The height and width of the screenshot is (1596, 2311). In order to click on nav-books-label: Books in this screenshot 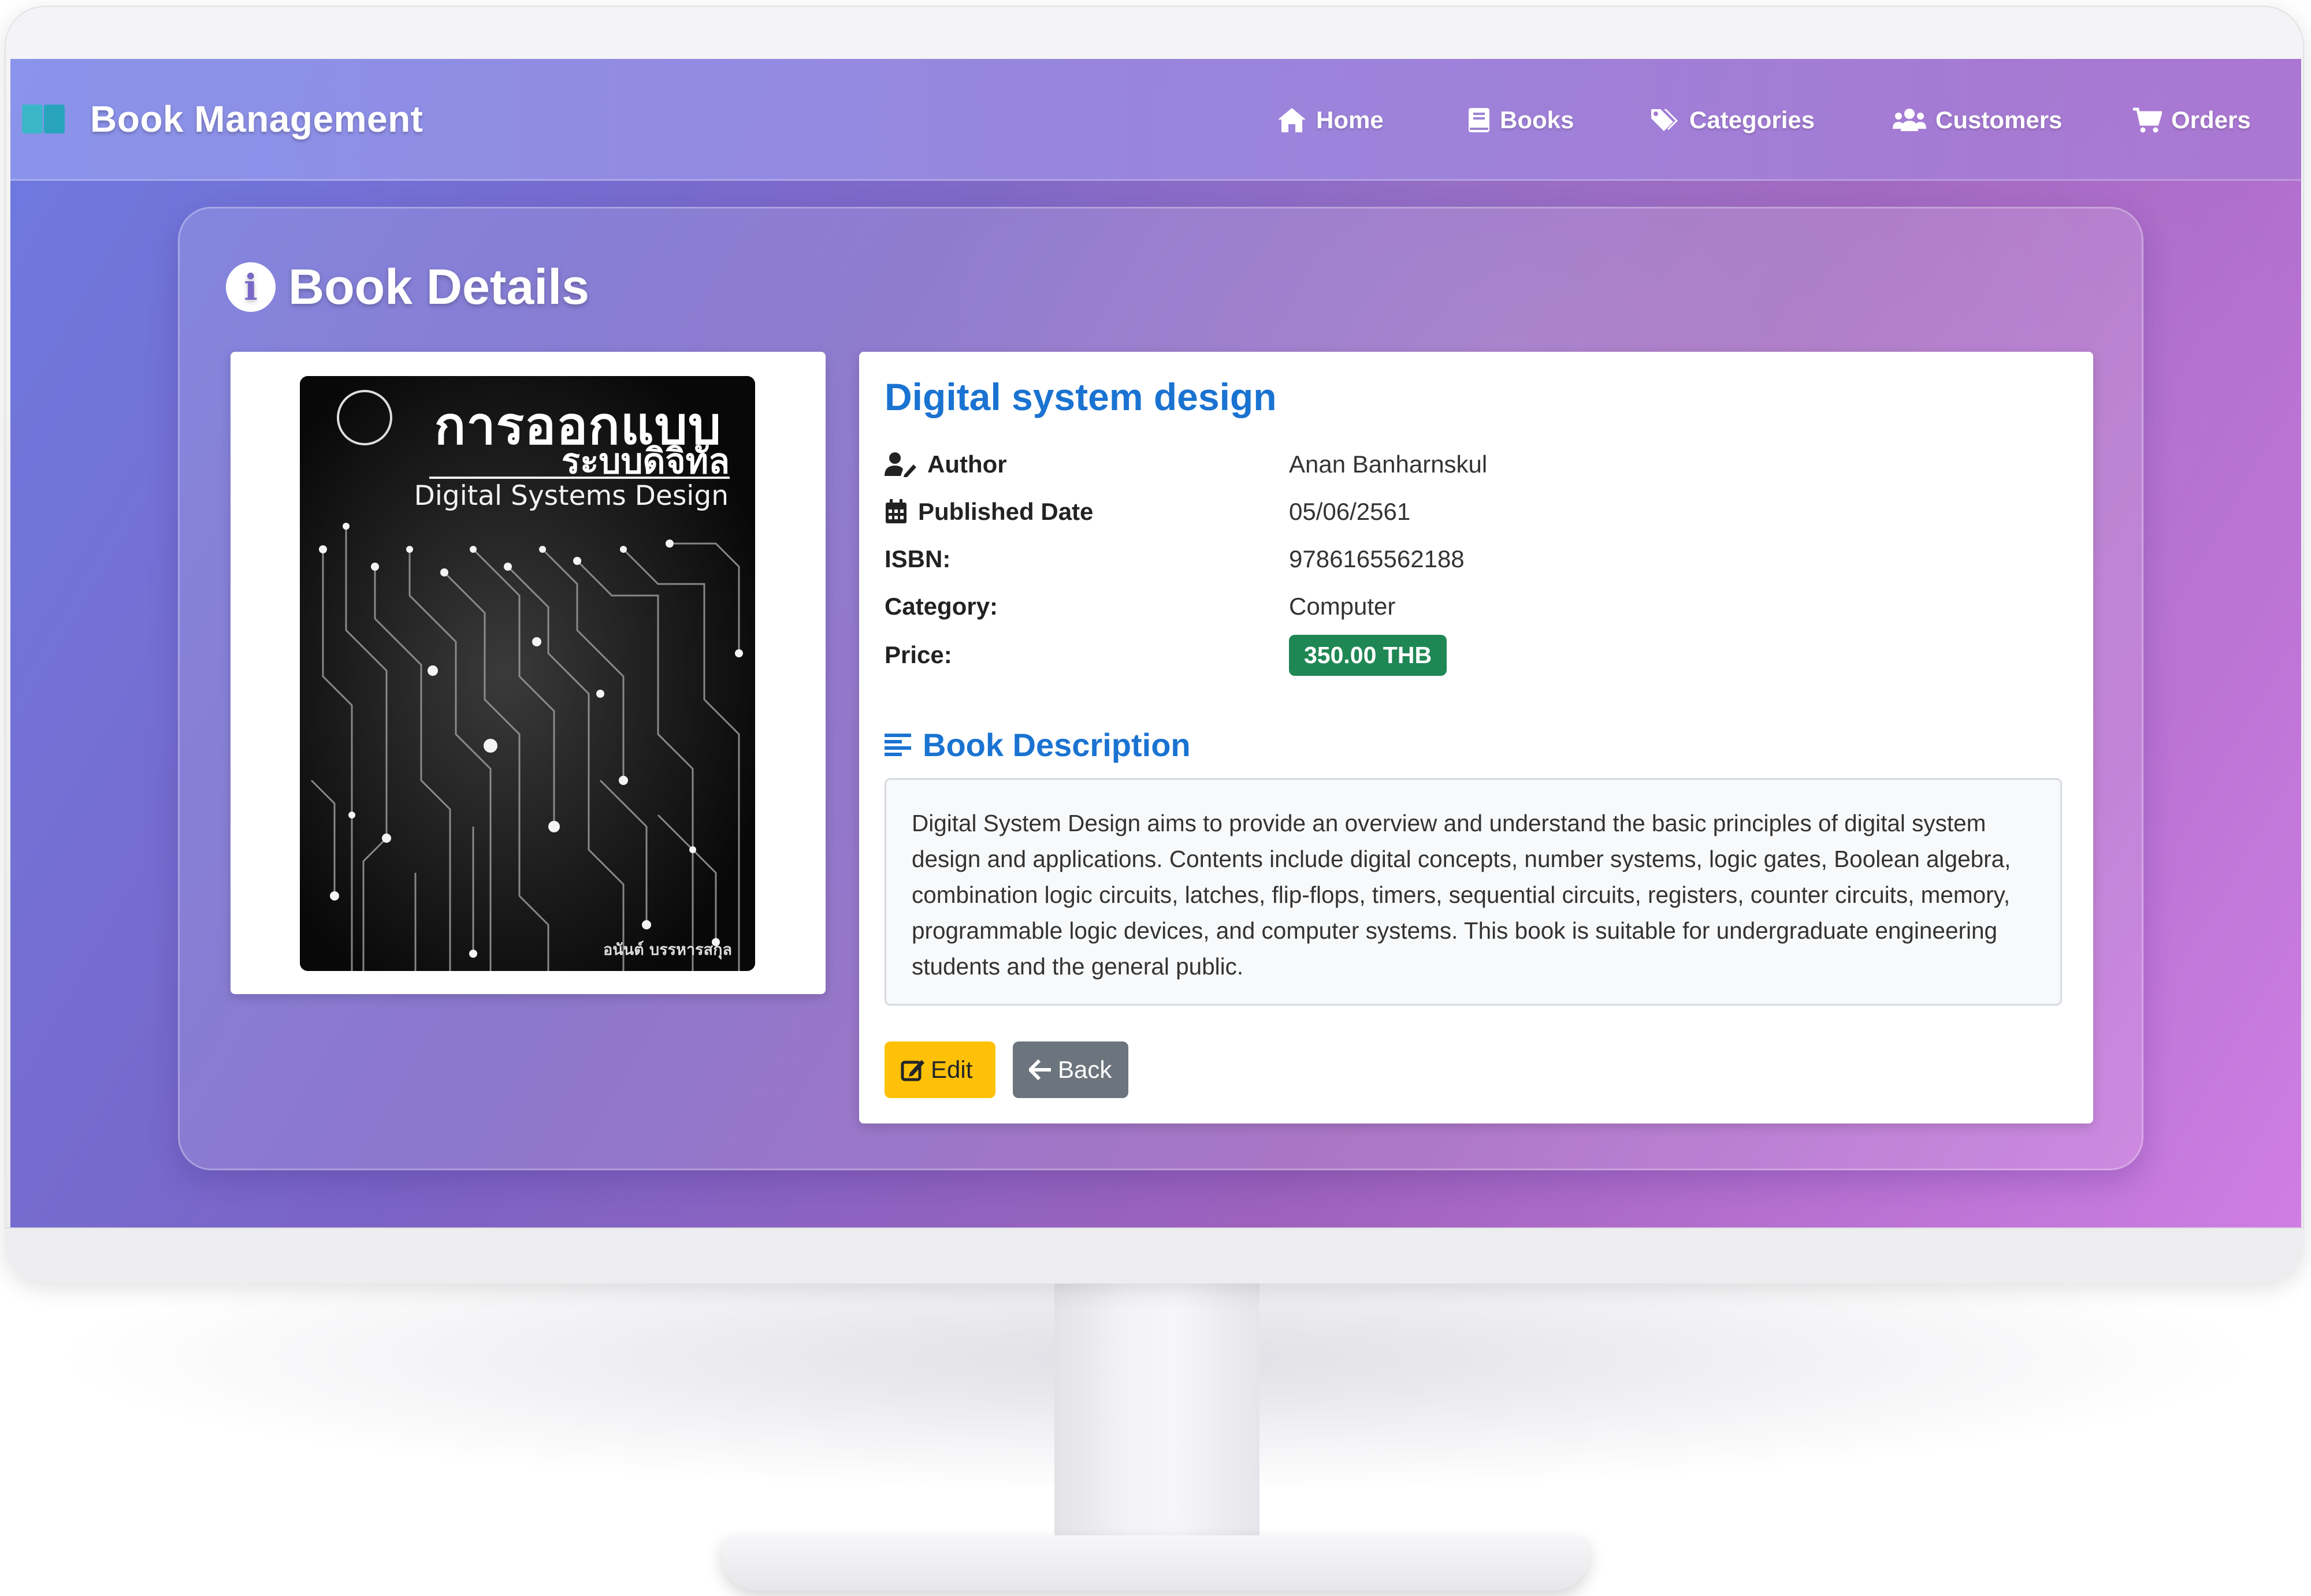, I will do `click(1537, 120)`.